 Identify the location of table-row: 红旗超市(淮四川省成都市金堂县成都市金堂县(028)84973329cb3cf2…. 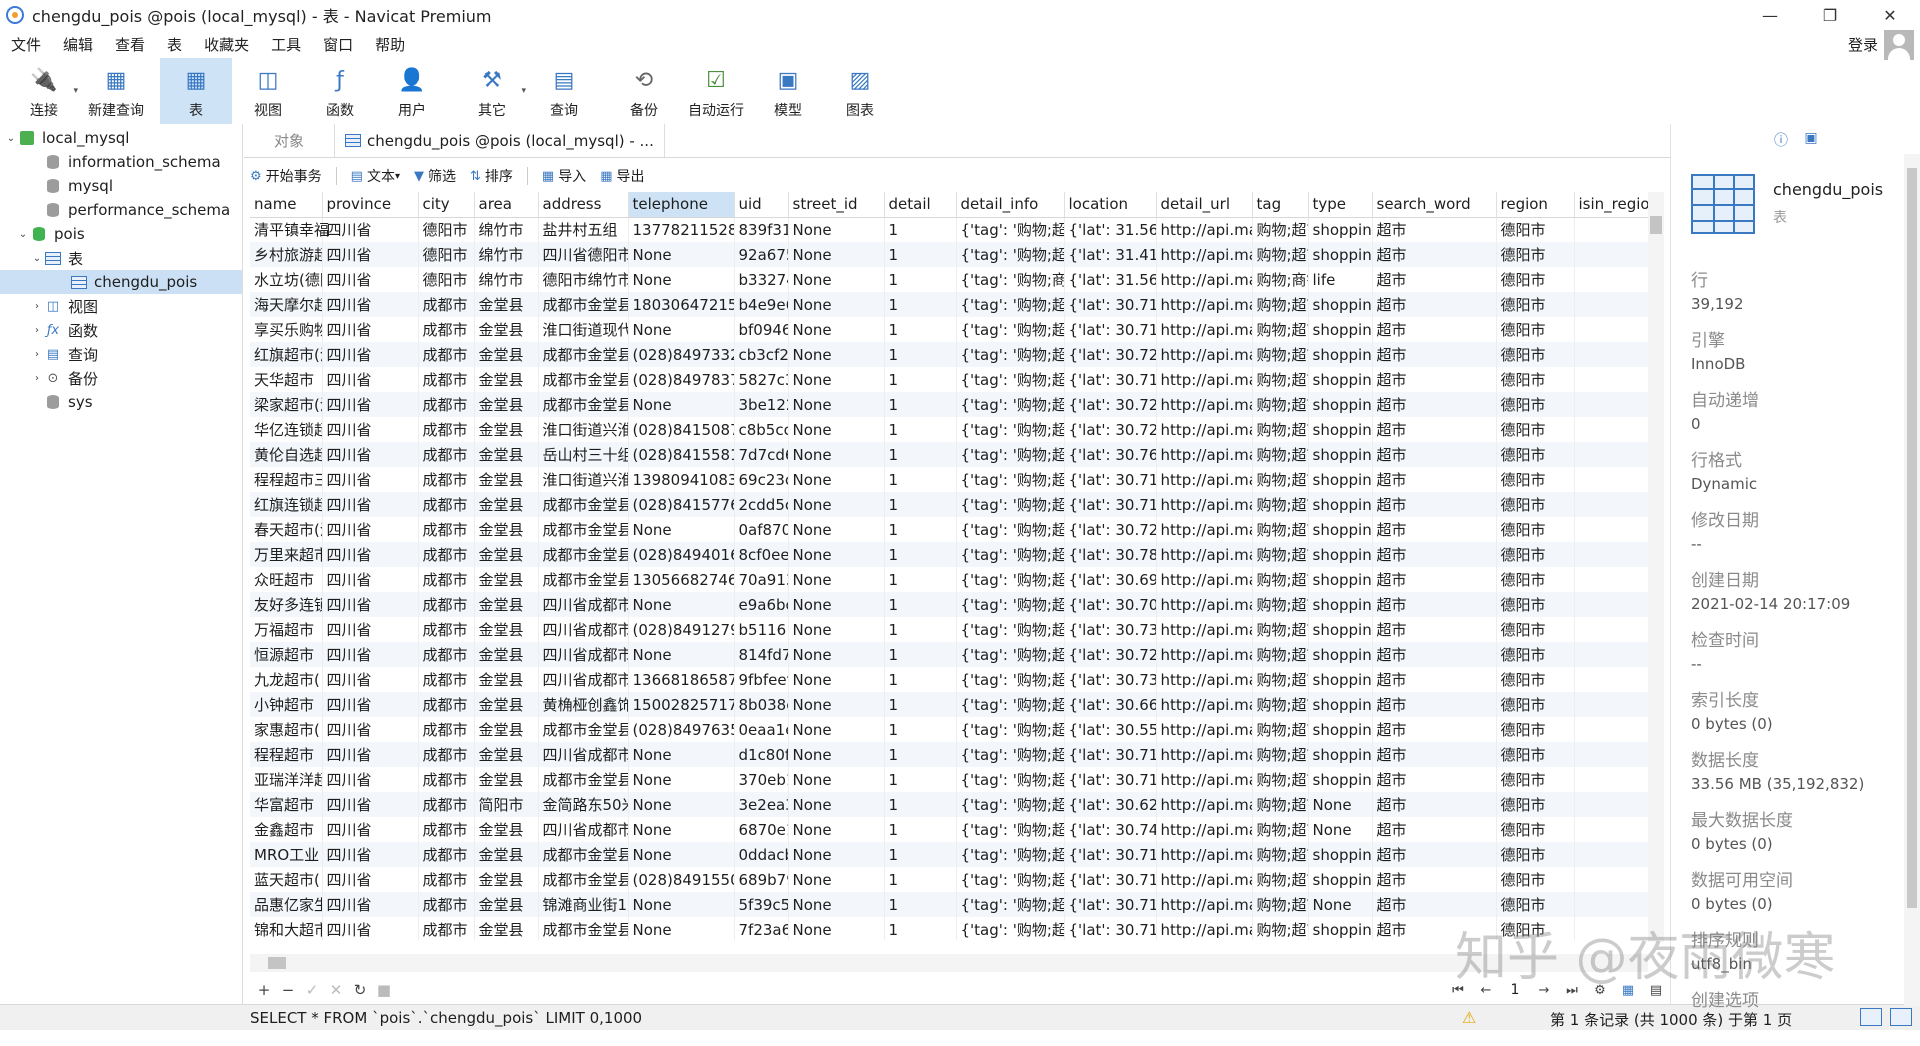
(949, 354).